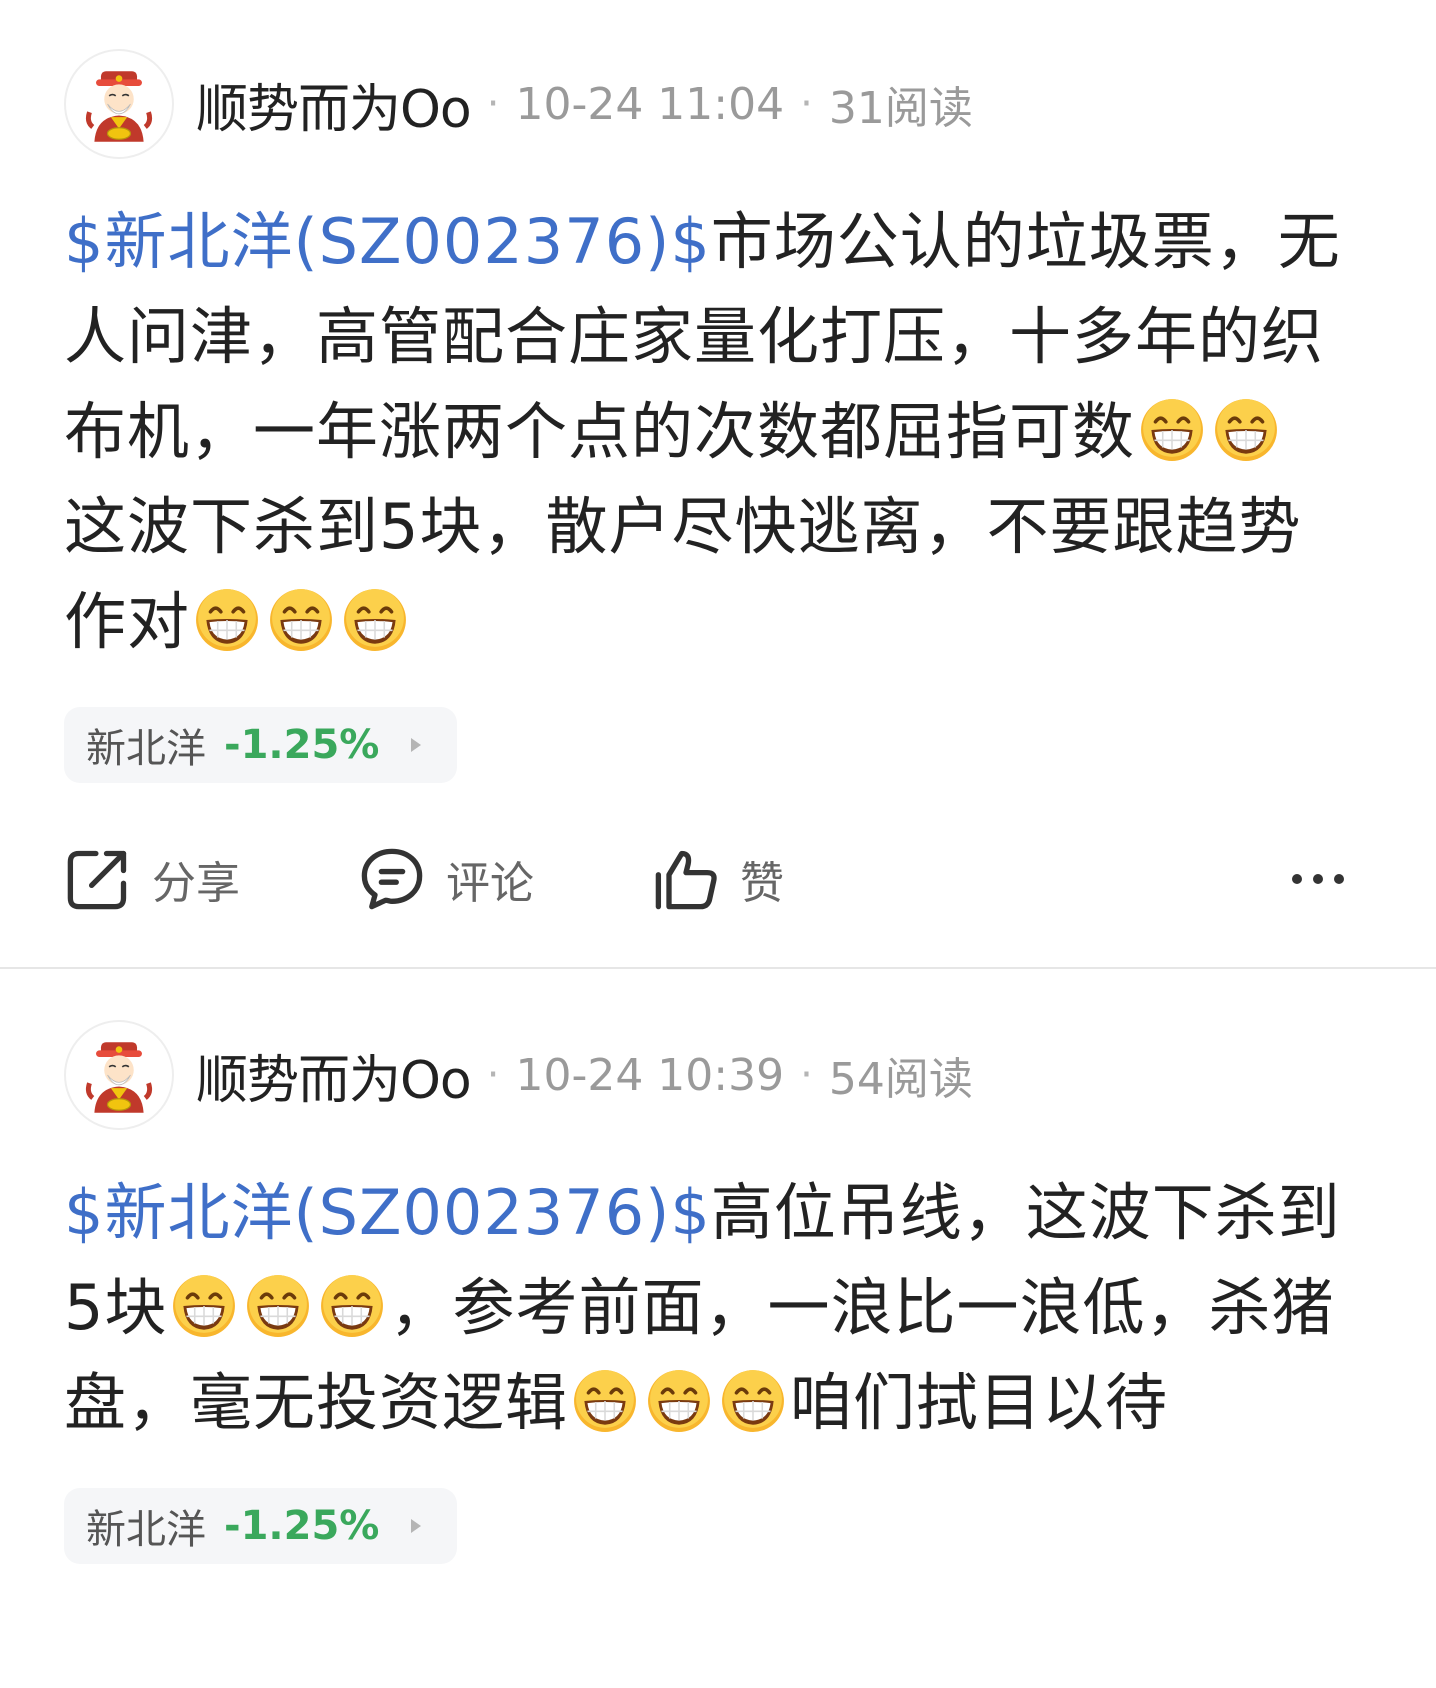 This screenshot has height=1688, width=1436. I want to click on read-count: 31阅读, so click(900, 108).